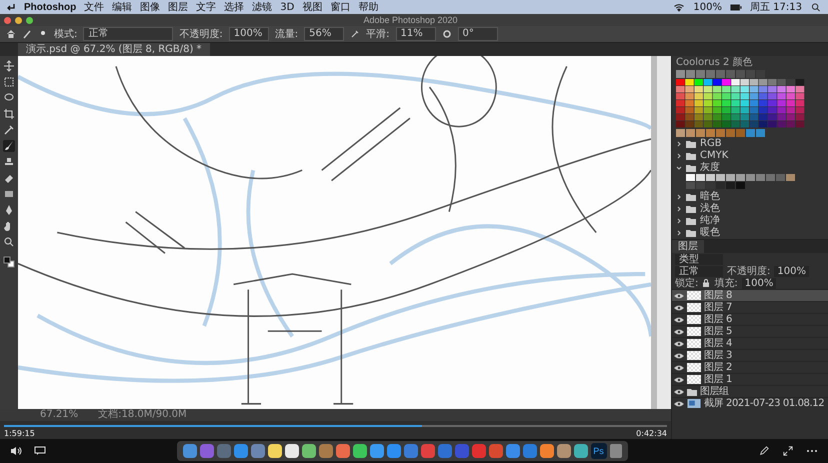  I want to click on search-icon, so click(816, 7).